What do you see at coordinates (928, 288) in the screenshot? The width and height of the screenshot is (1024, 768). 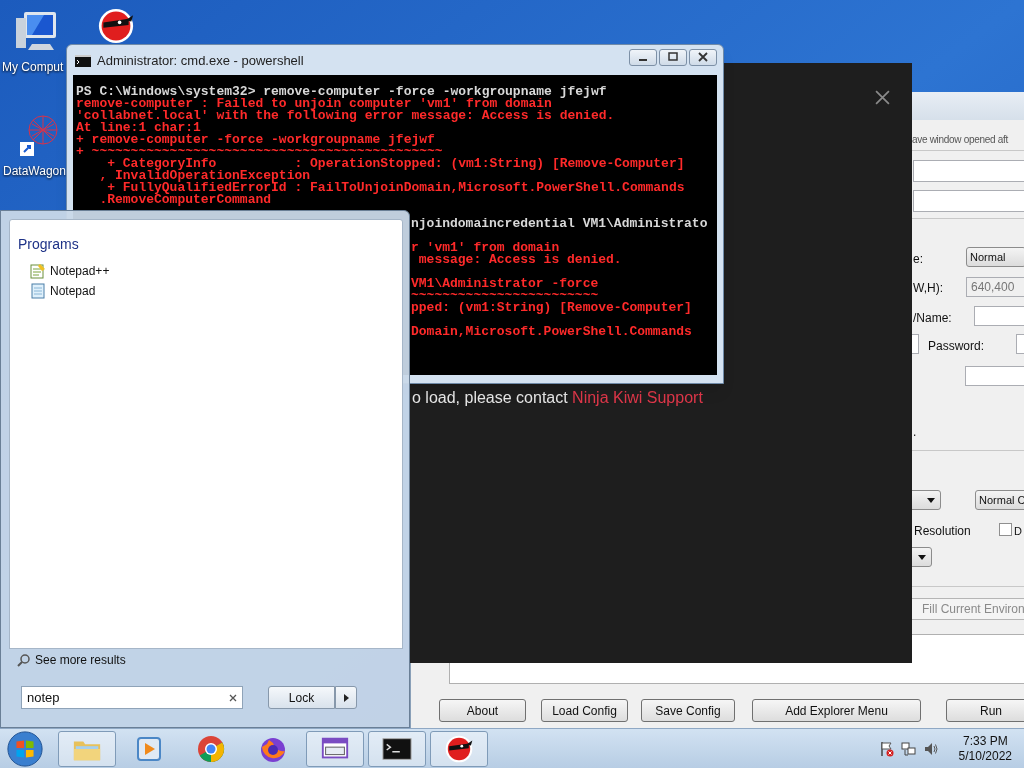 I see `field-label: W,H):` at bounding box center [928, 288].